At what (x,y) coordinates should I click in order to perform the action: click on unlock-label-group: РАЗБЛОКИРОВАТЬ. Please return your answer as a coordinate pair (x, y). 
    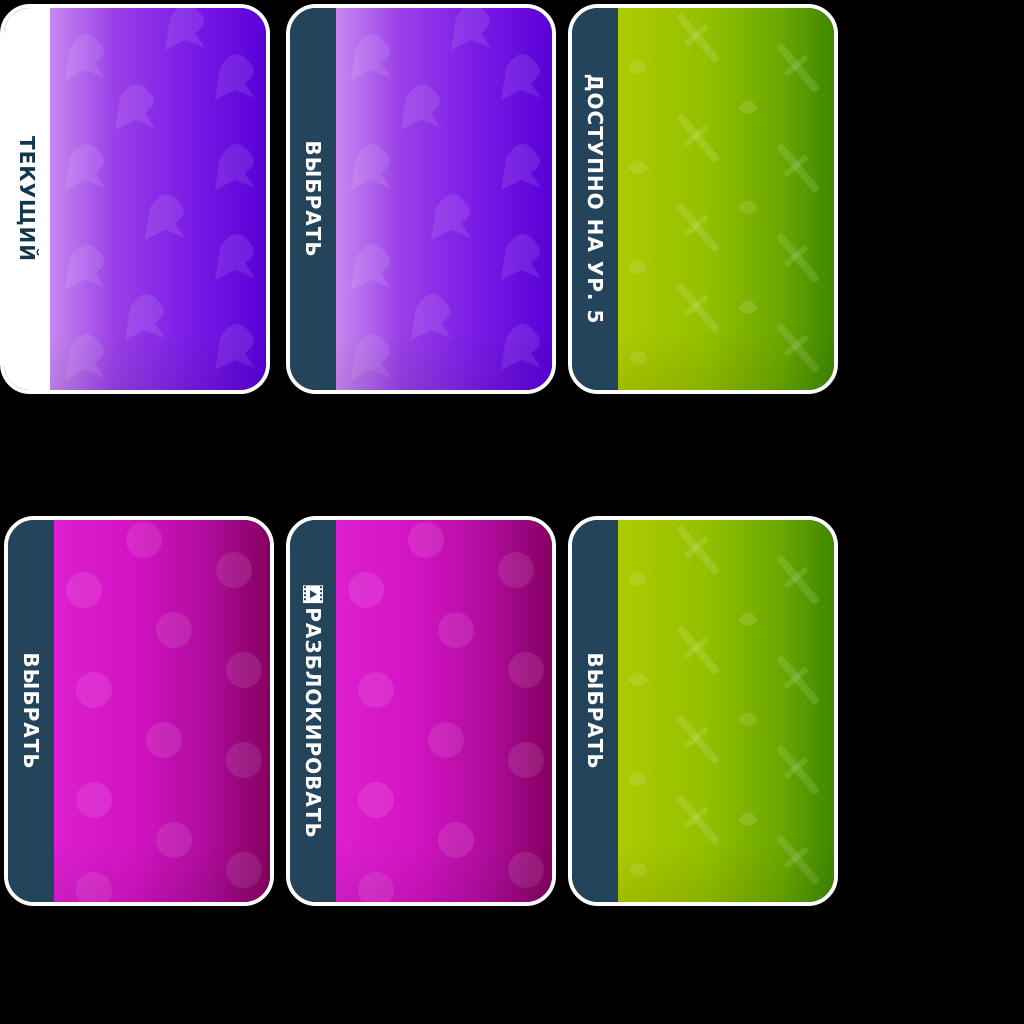
    Looking at the image, I should click on (313, 711).